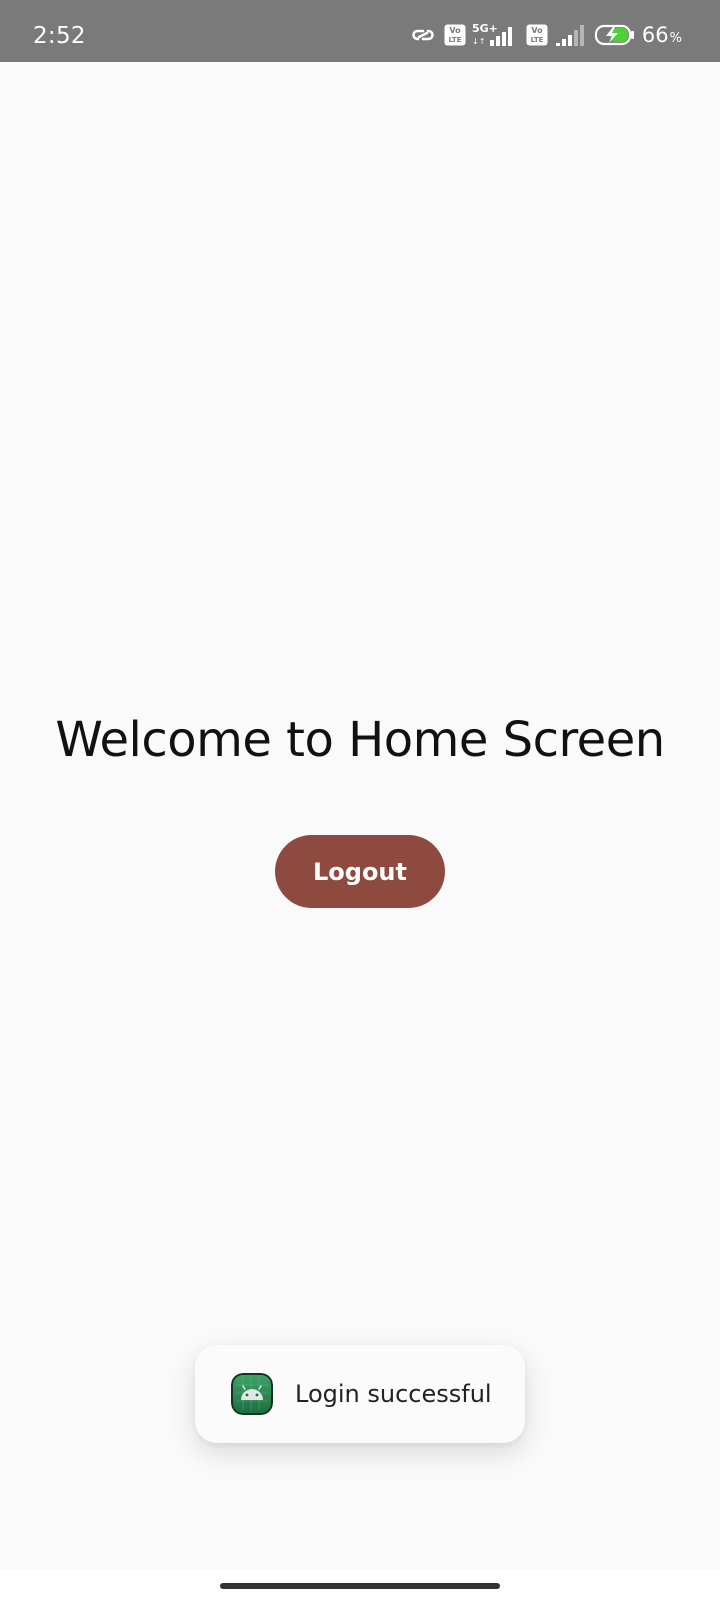  Describe the element at coordinates (252, 1394) in the screenshot. I see `android-app-icon` at that location.